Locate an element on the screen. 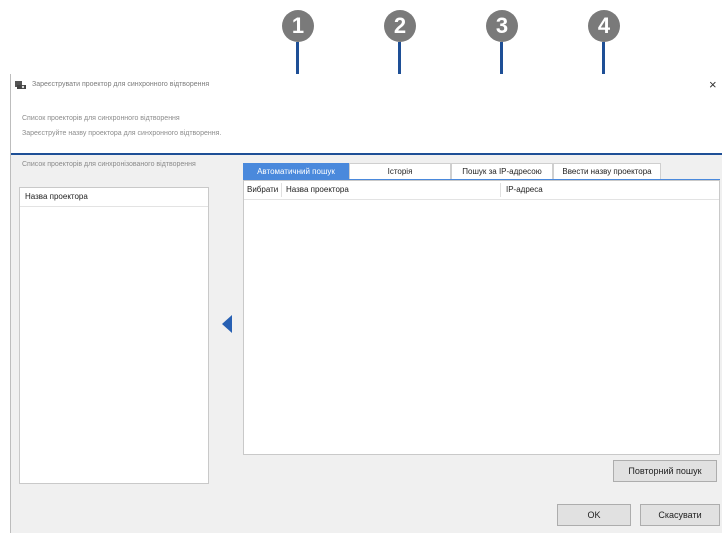 The image size is (722, 533). sync-projector-list: Назва проектора is located at coordinates (114, 335).